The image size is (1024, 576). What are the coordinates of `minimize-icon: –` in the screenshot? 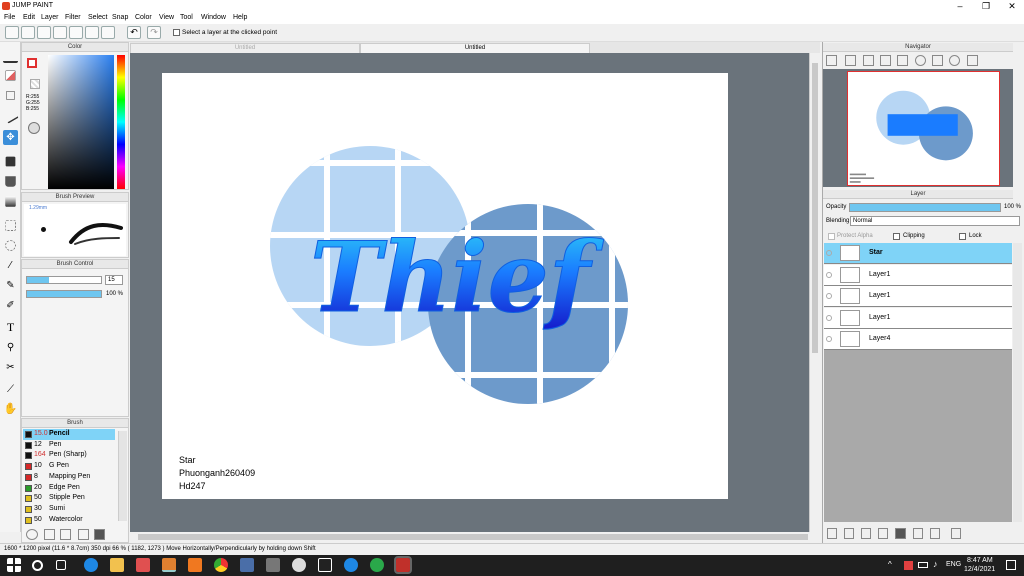 It's located at (960, 6).